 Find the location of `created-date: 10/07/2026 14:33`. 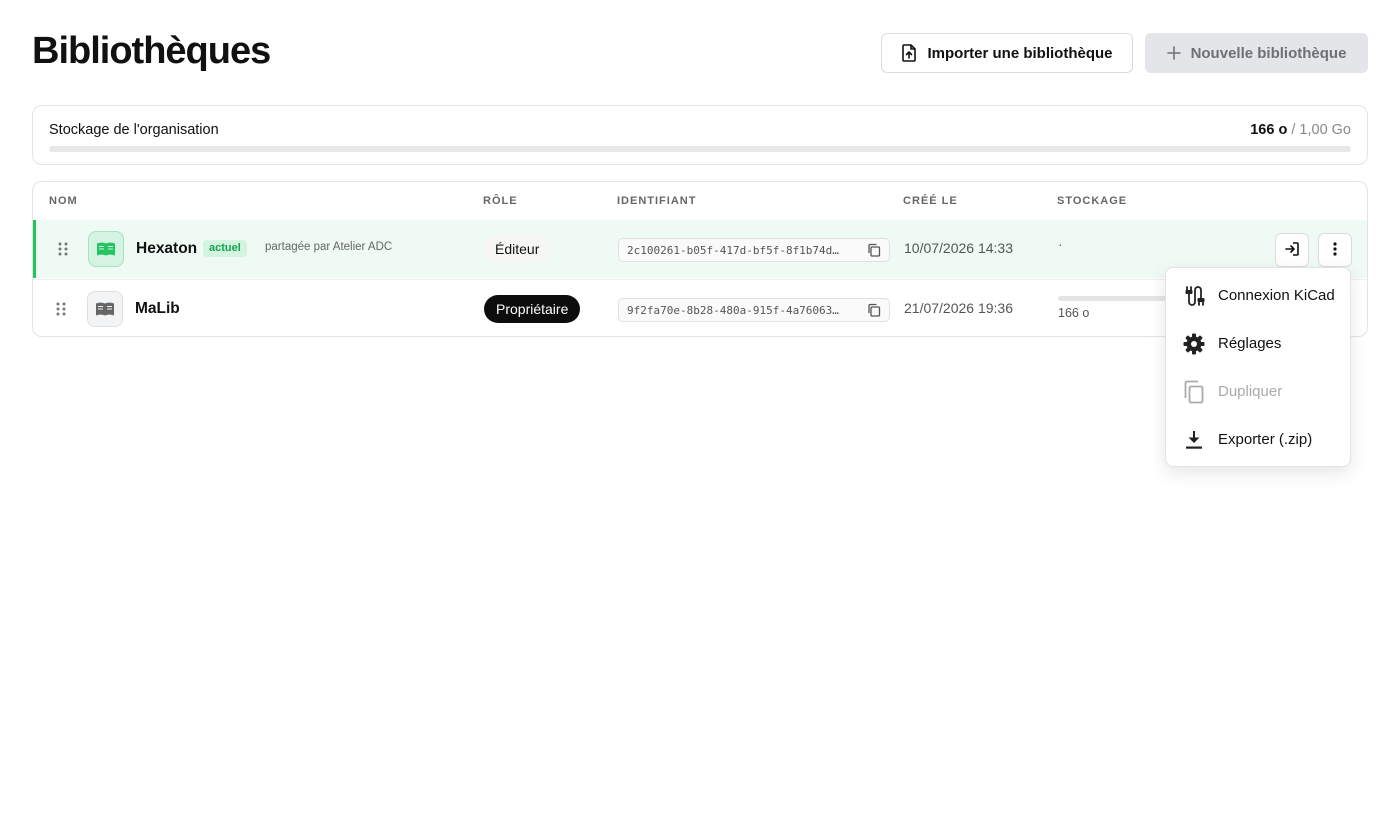

created-date: 10/07/2026 14:33 is located at coordinates (958, 248).